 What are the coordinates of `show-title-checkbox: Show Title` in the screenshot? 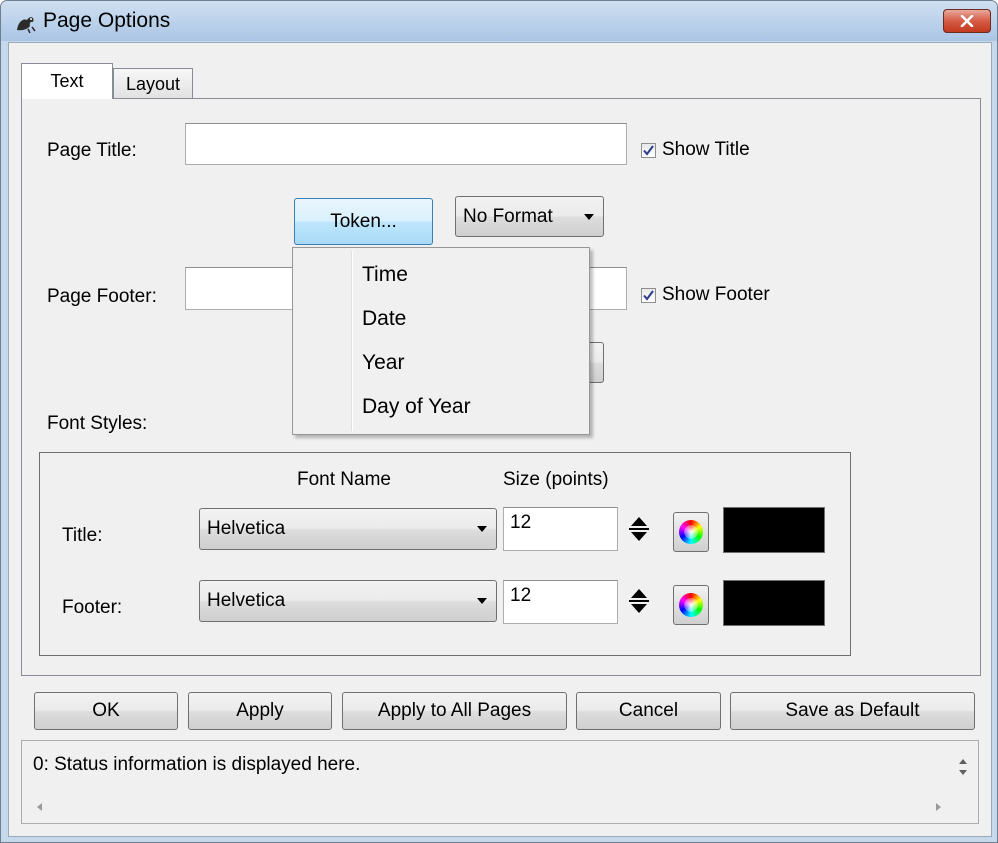 It's located at (695, 150).